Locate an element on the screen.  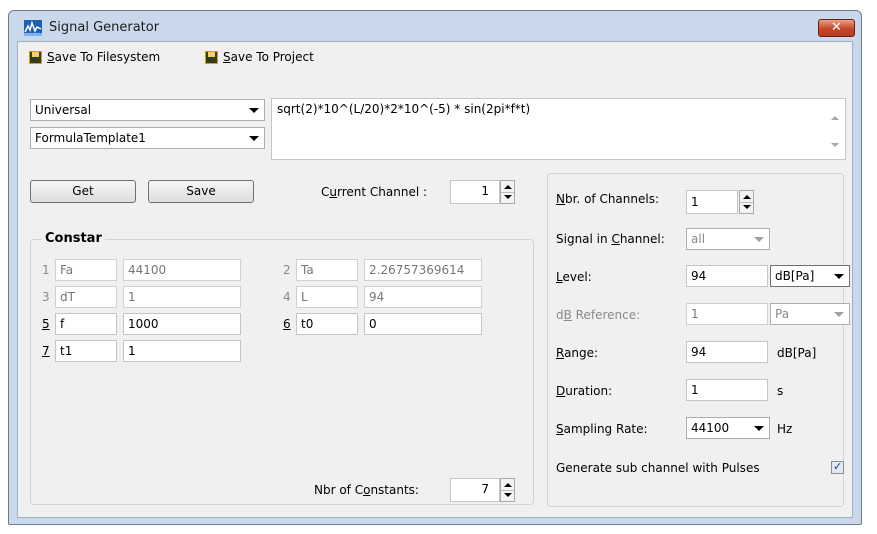
constant-index-label: 2 is located at coordinates (287, 270).